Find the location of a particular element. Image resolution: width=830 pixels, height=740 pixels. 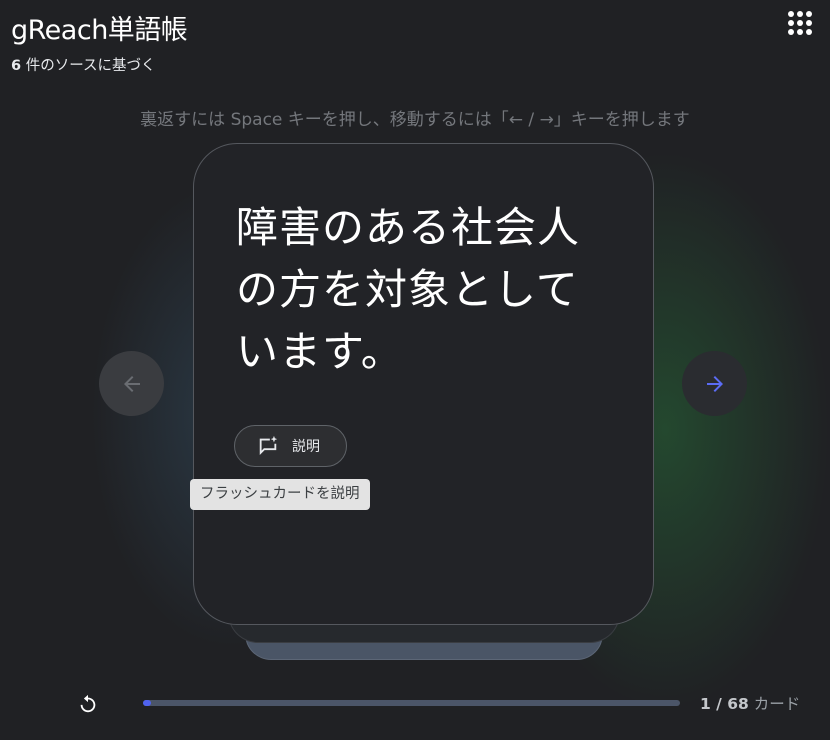

explain-button: 説明 is located at coordinates (290, 446).